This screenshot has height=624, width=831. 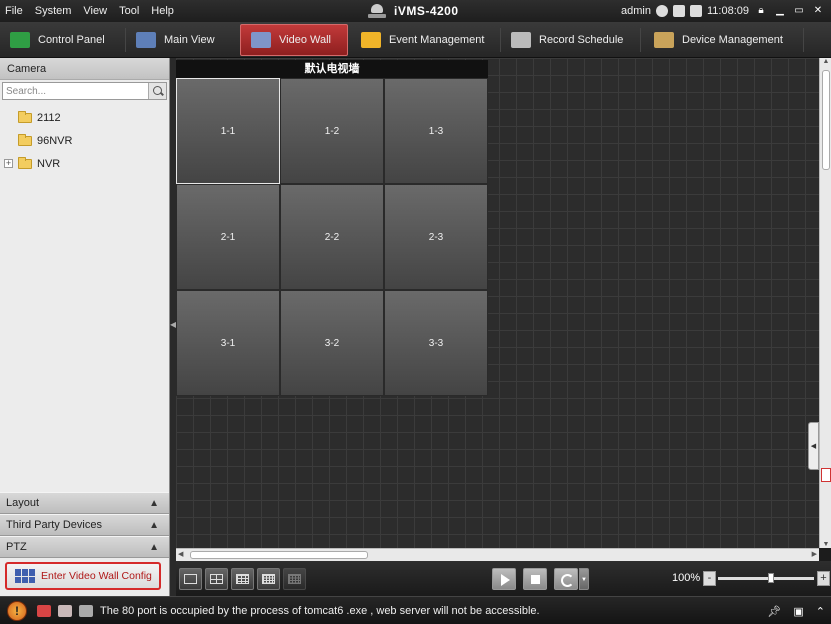 What do you see at coordinates (25, 576) in the screenshot?
I see `video-wall-config-icon` at bounding box center [25, 576].